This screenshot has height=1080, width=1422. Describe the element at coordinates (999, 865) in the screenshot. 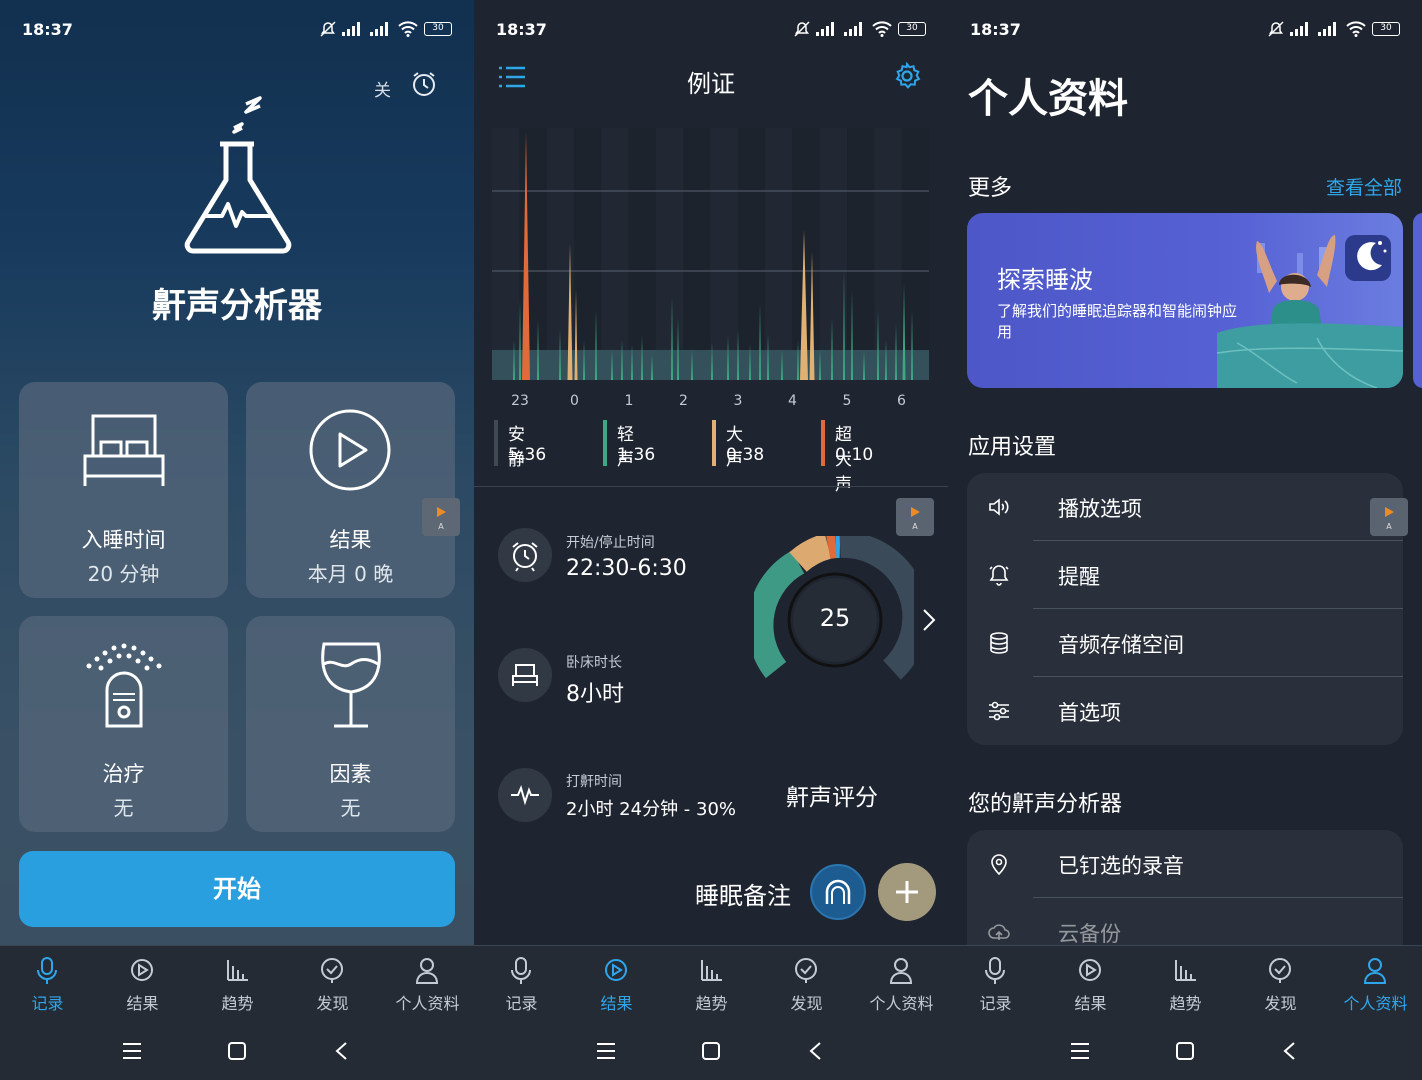

I see `location-pin-icon` at that location.